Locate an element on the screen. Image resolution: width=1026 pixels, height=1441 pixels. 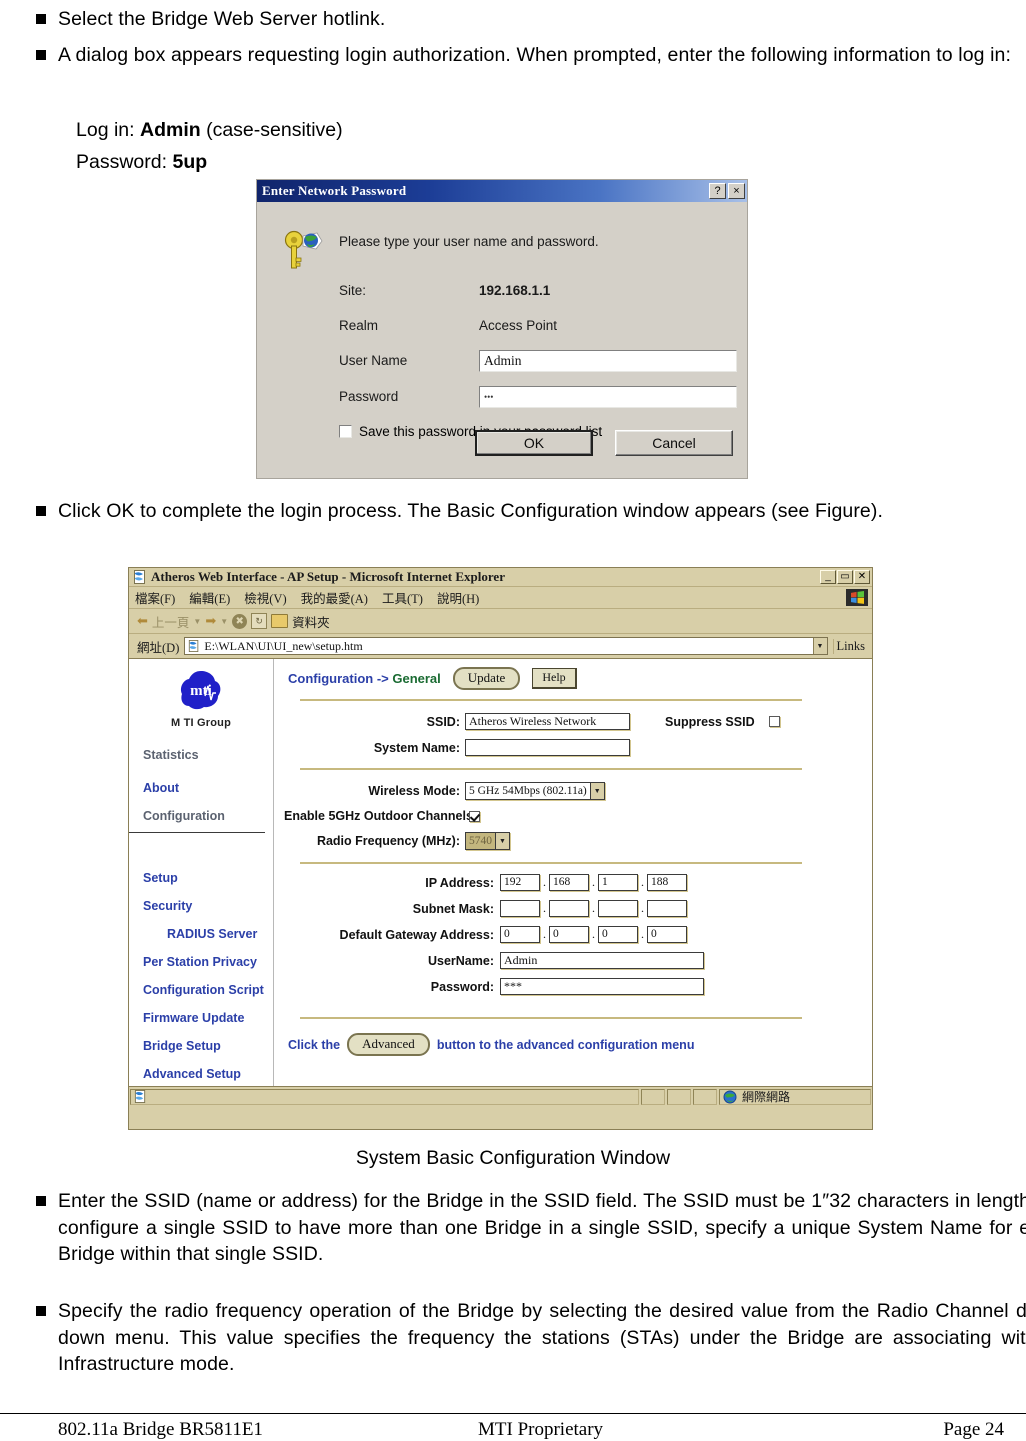
gateway-octet-2: 0 is located at coordinates (569, 934).